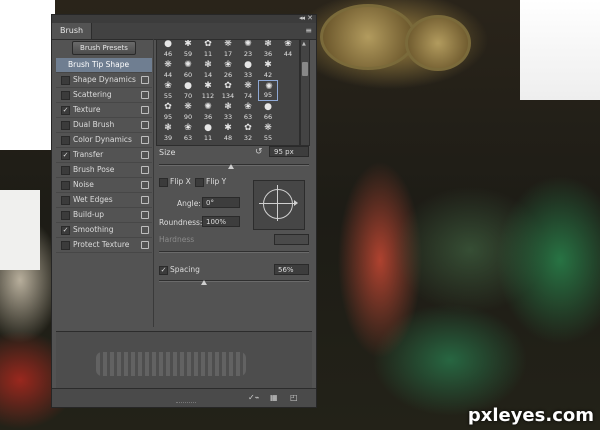  What do you see at coordinates (268, 90) in the screenshot?
I see `brush-tip-cell: ✺ 95` at bounding box center [268, 90].